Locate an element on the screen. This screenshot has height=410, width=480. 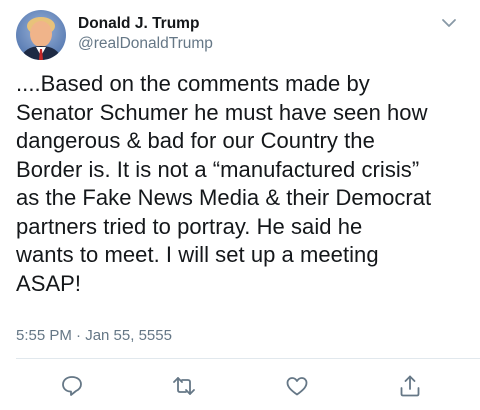
action-bar is located at coordinates (240, 385).